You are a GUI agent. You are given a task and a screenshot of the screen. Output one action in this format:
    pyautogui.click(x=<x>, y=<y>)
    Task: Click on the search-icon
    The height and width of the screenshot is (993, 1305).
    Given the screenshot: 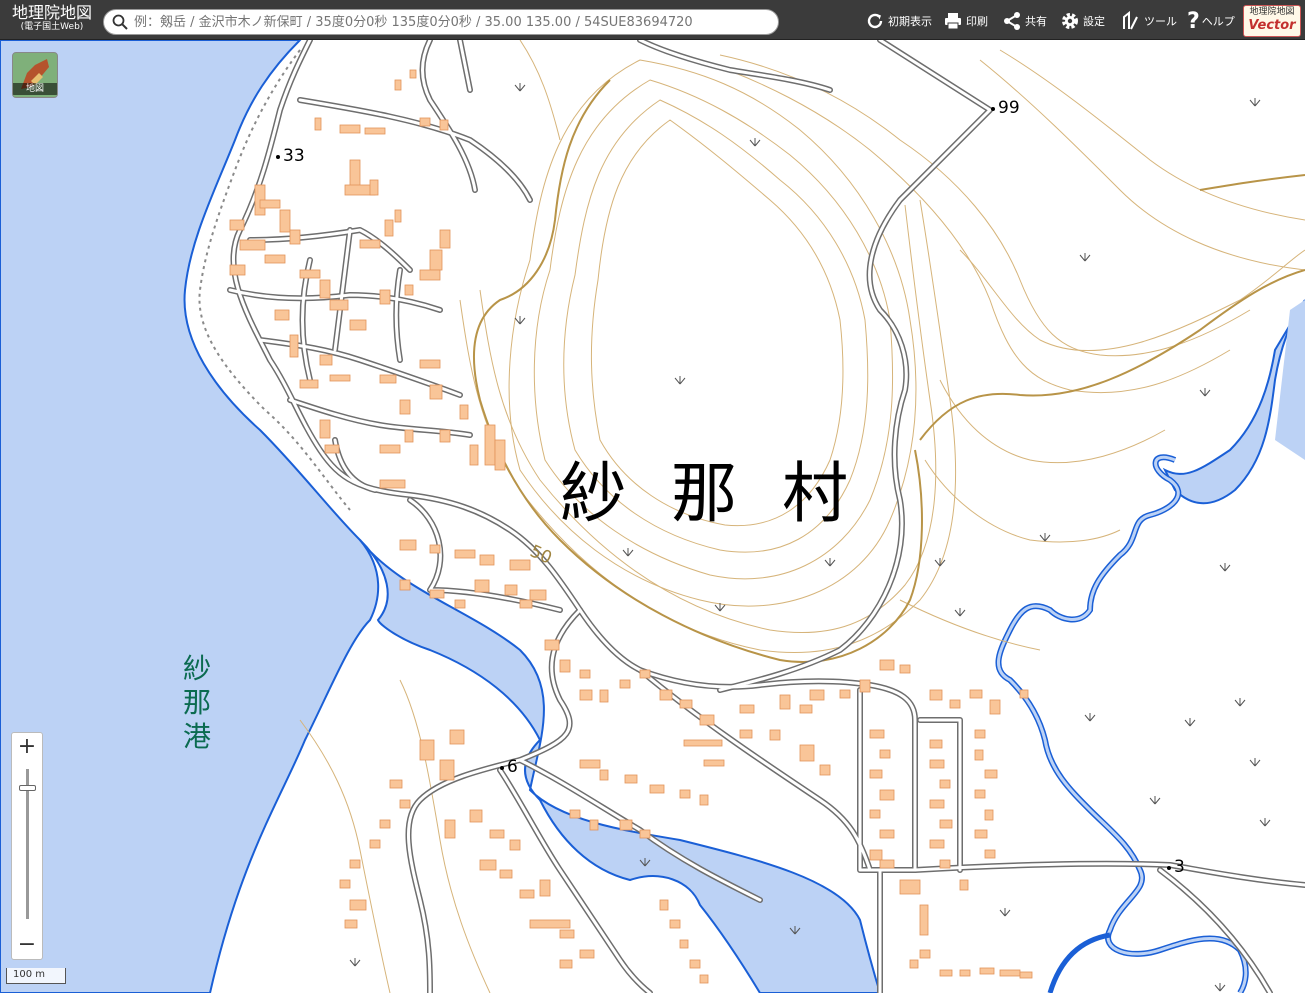 What is the action you would take?
    pyautogui.click(x=120, y=22)
    